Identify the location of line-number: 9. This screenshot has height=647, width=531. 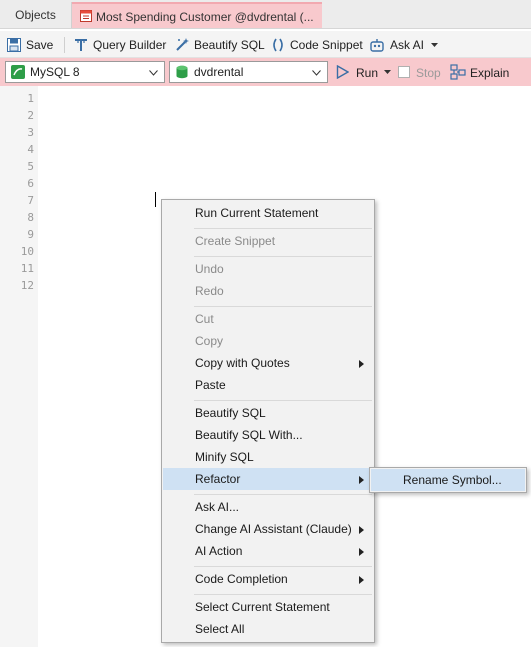
(30, 234).